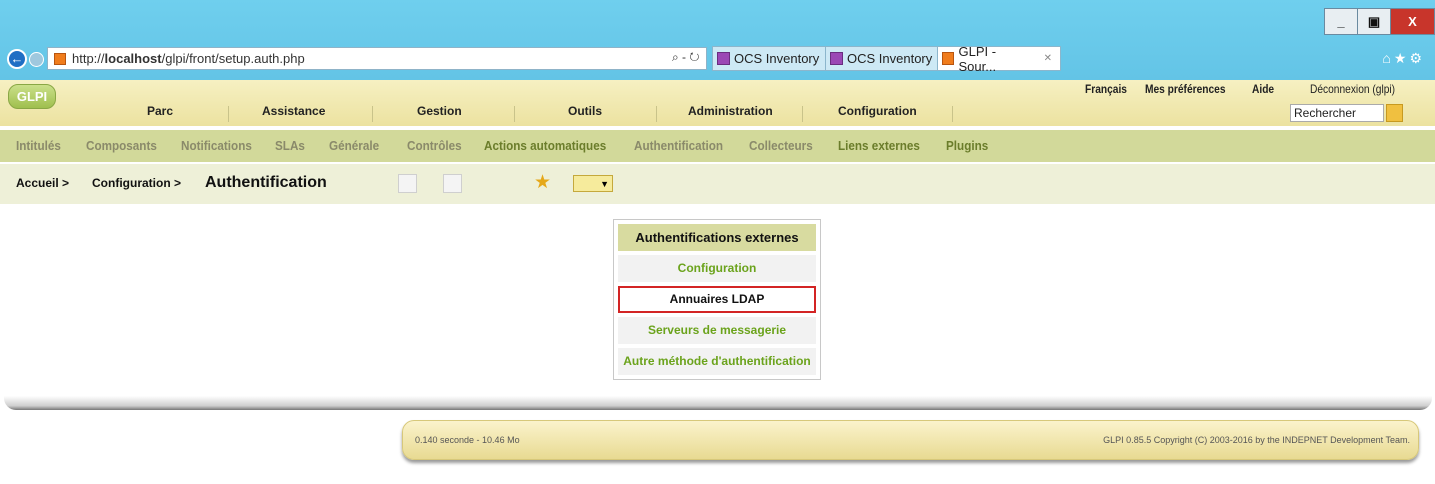  Describe the element at coordinates (121, 145) in the screenshot. I see `submenu-composants: Composants` at that location.